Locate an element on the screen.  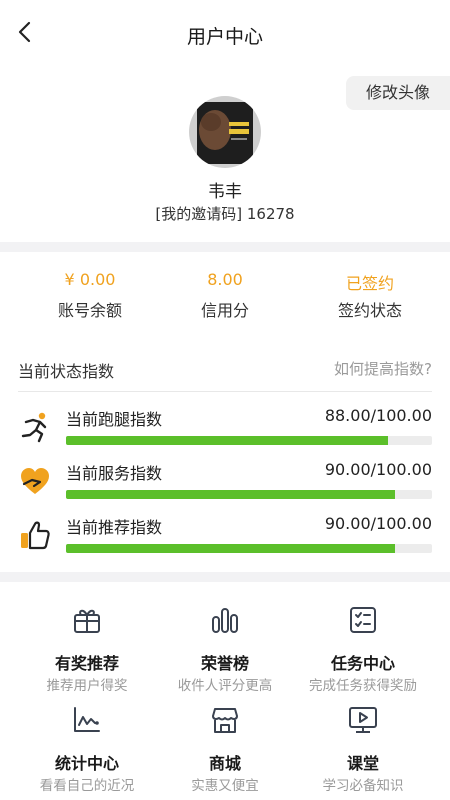
recommend-index-fill is located at coordinates (231, 548).